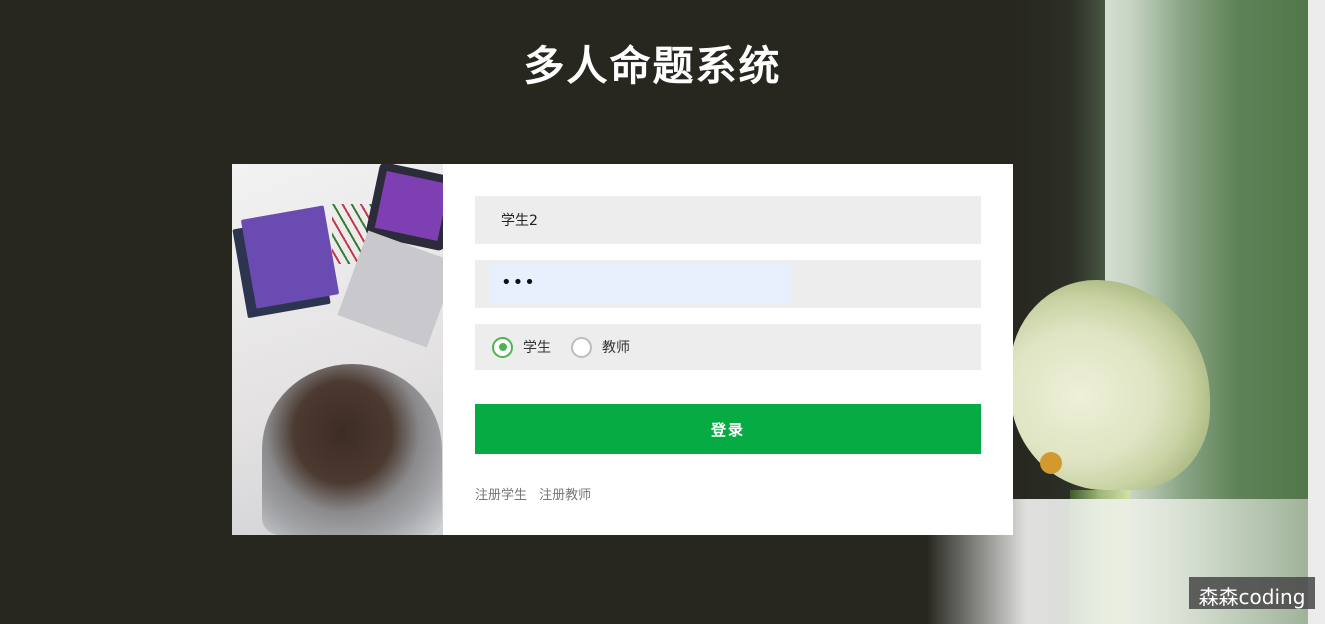  I want to click on page-scrollbar, so click(1316, 312).